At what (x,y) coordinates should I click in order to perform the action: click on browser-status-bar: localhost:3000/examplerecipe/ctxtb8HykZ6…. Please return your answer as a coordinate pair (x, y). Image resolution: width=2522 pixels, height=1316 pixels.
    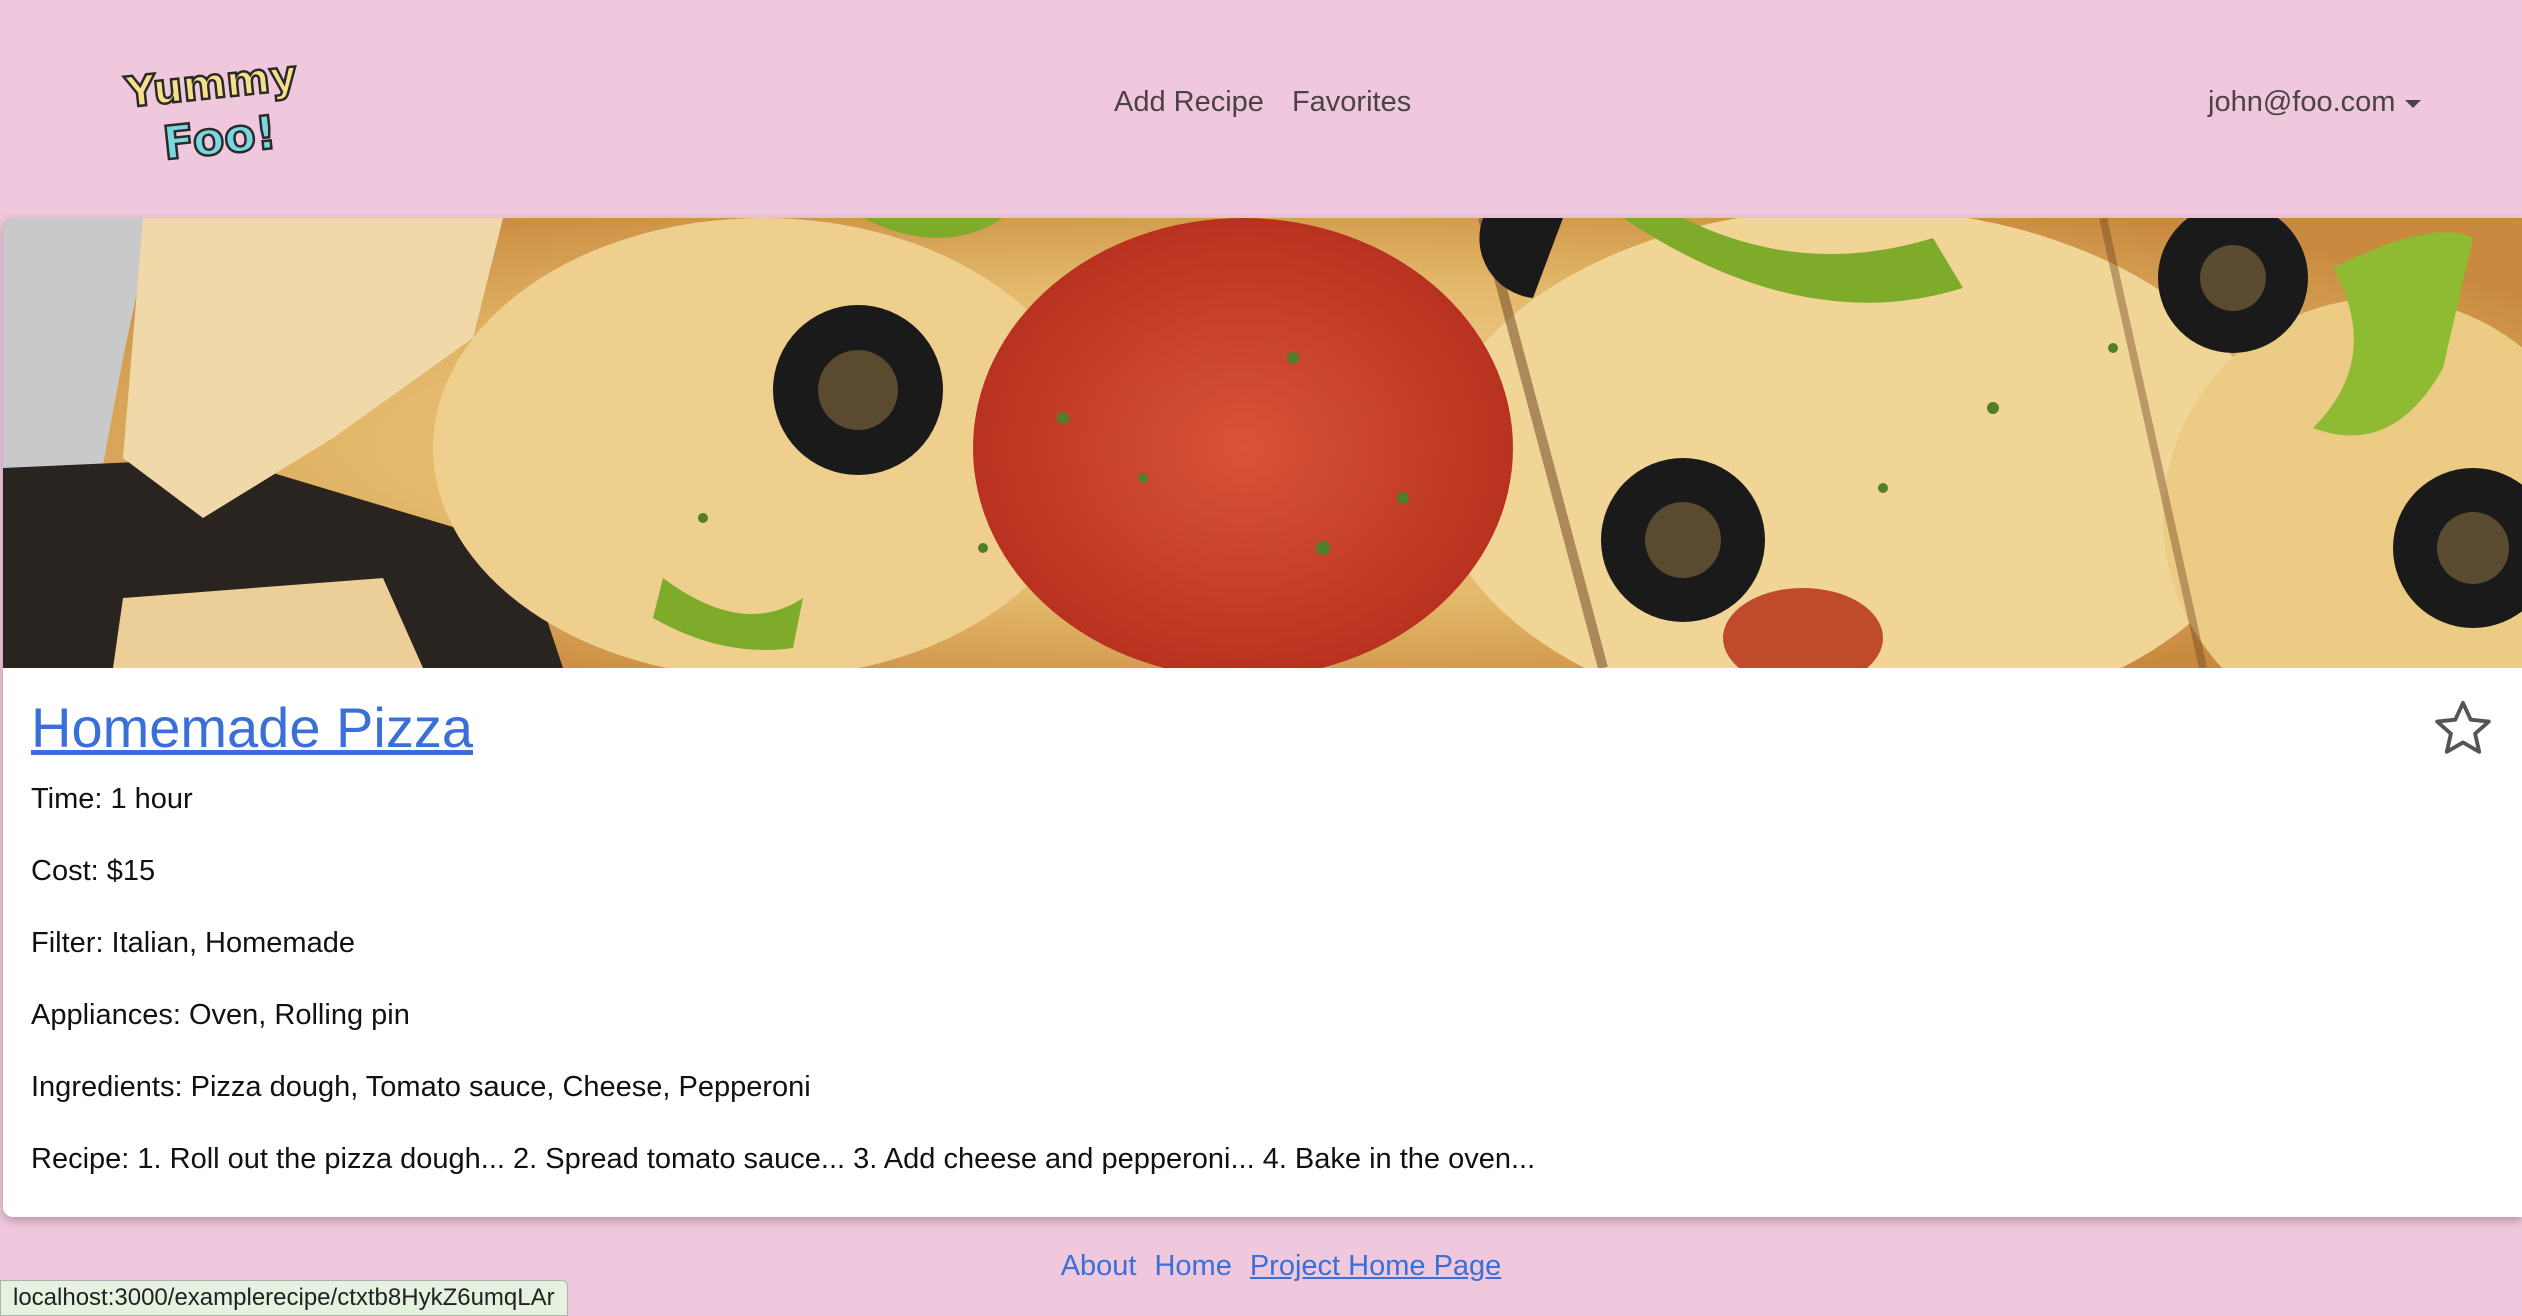
    Looking at the image, I should click on (284, 1298).